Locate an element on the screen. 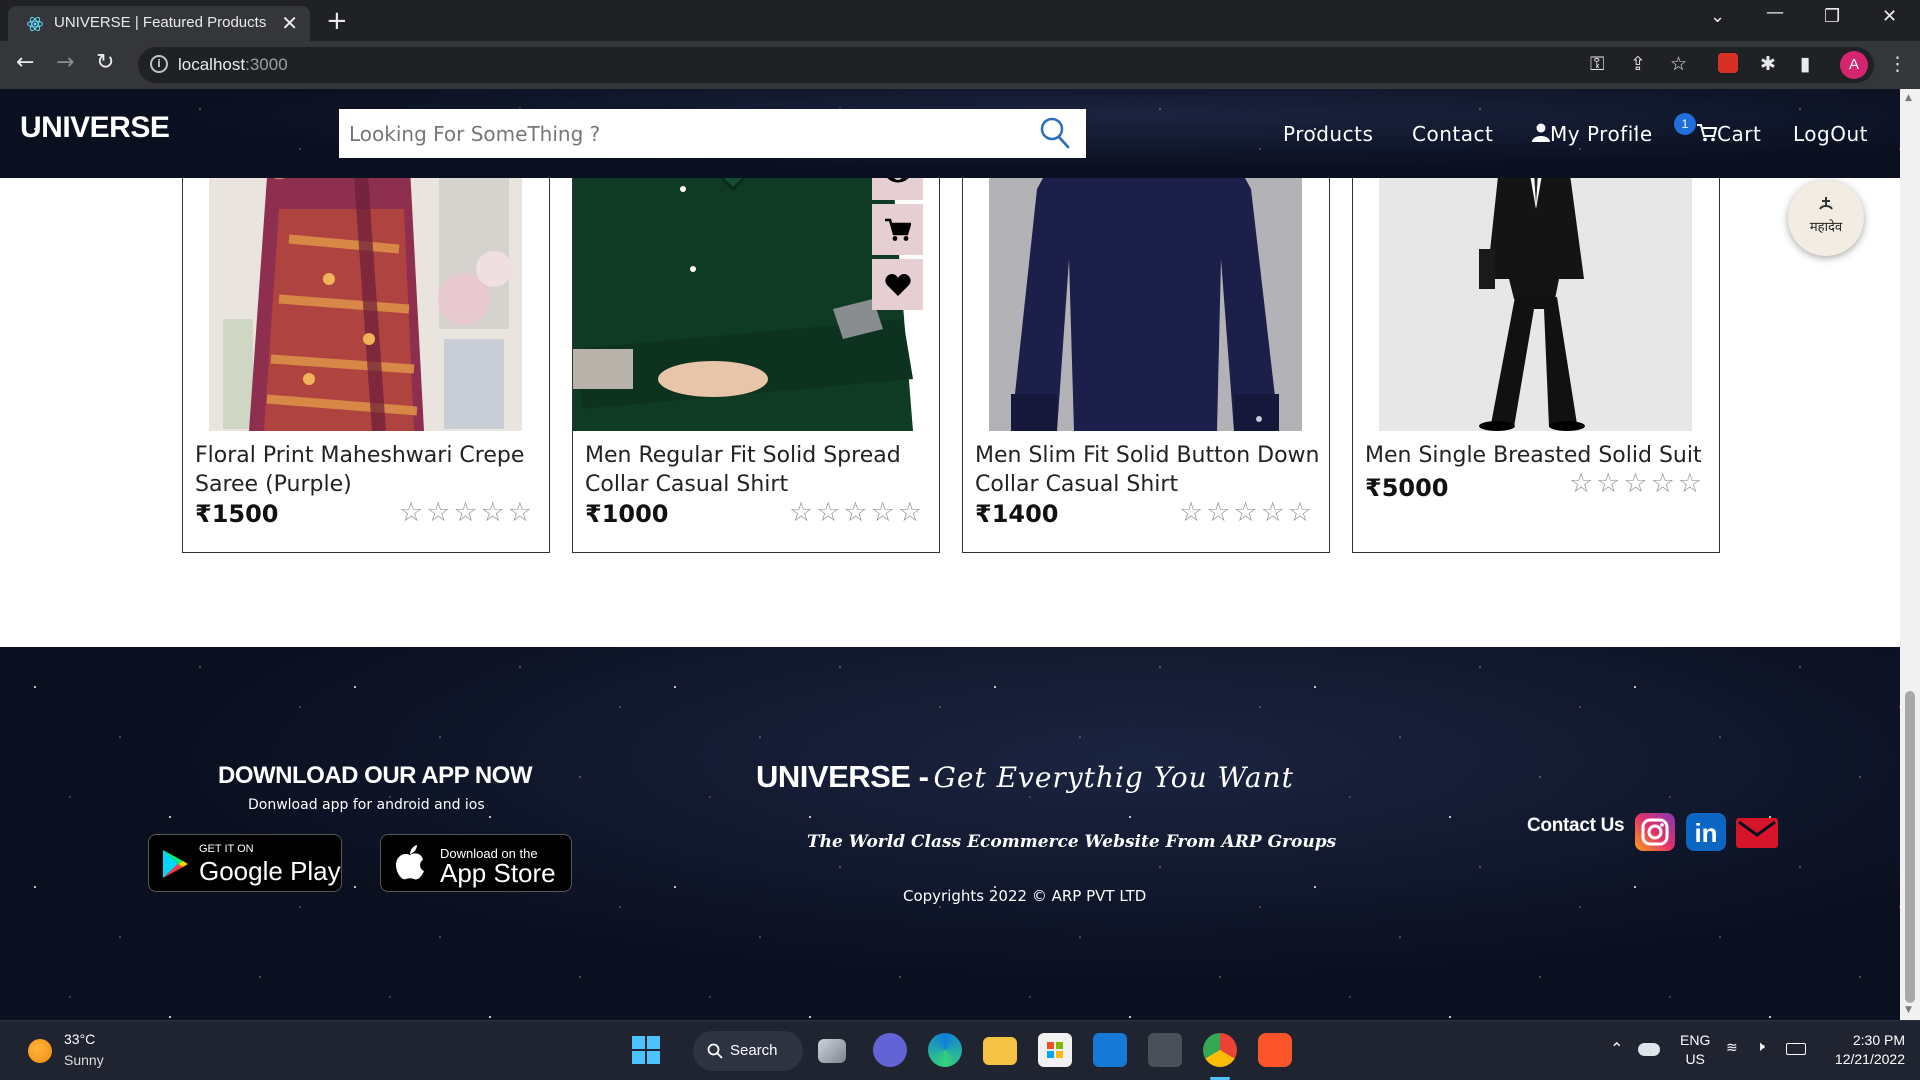 This screenshot has width=1920, height=1080. clock: 2:30 PM 12/21/2022 is located at coordinates (1865, 1050).